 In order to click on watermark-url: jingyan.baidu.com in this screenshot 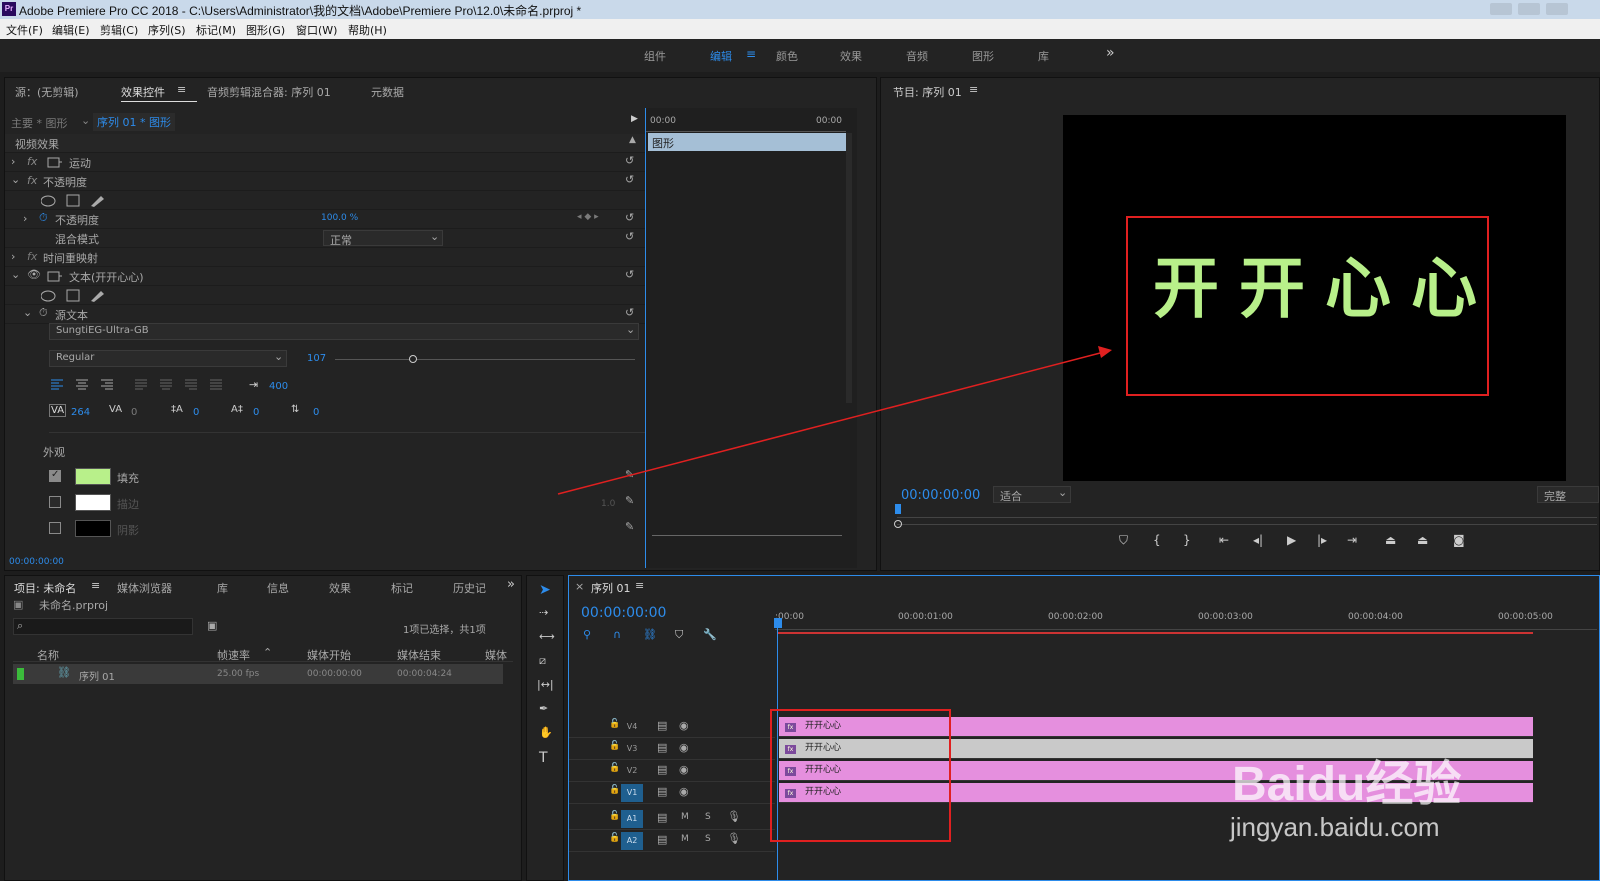, I will do `click(1335, 827)`.